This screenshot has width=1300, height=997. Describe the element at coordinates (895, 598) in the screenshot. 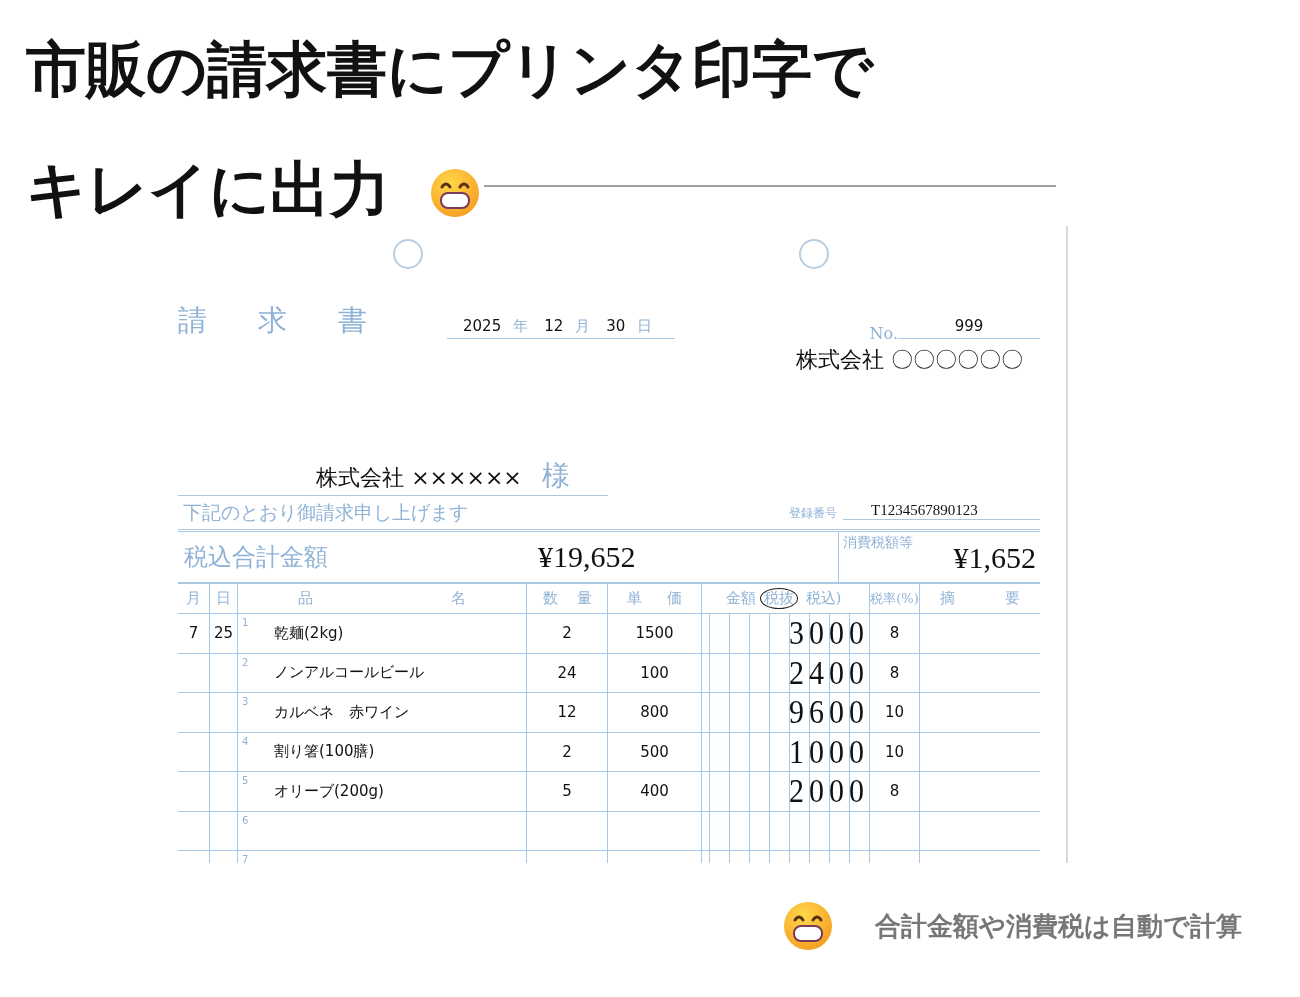

I see `column-header: 税率(%)` at that location.